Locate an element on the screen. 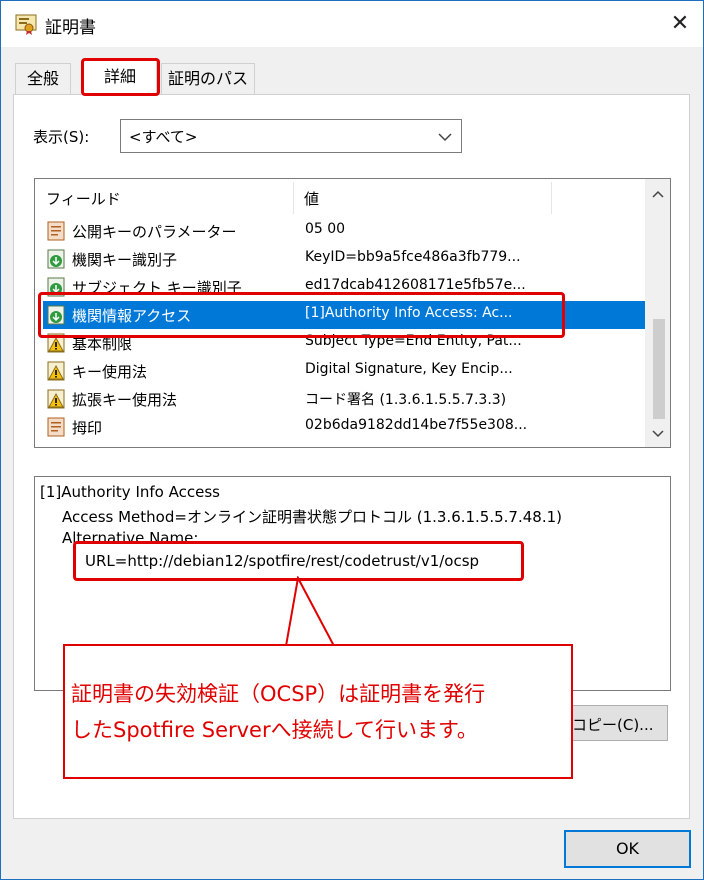  highlight-details-tab is located at coordinates (120, 77).